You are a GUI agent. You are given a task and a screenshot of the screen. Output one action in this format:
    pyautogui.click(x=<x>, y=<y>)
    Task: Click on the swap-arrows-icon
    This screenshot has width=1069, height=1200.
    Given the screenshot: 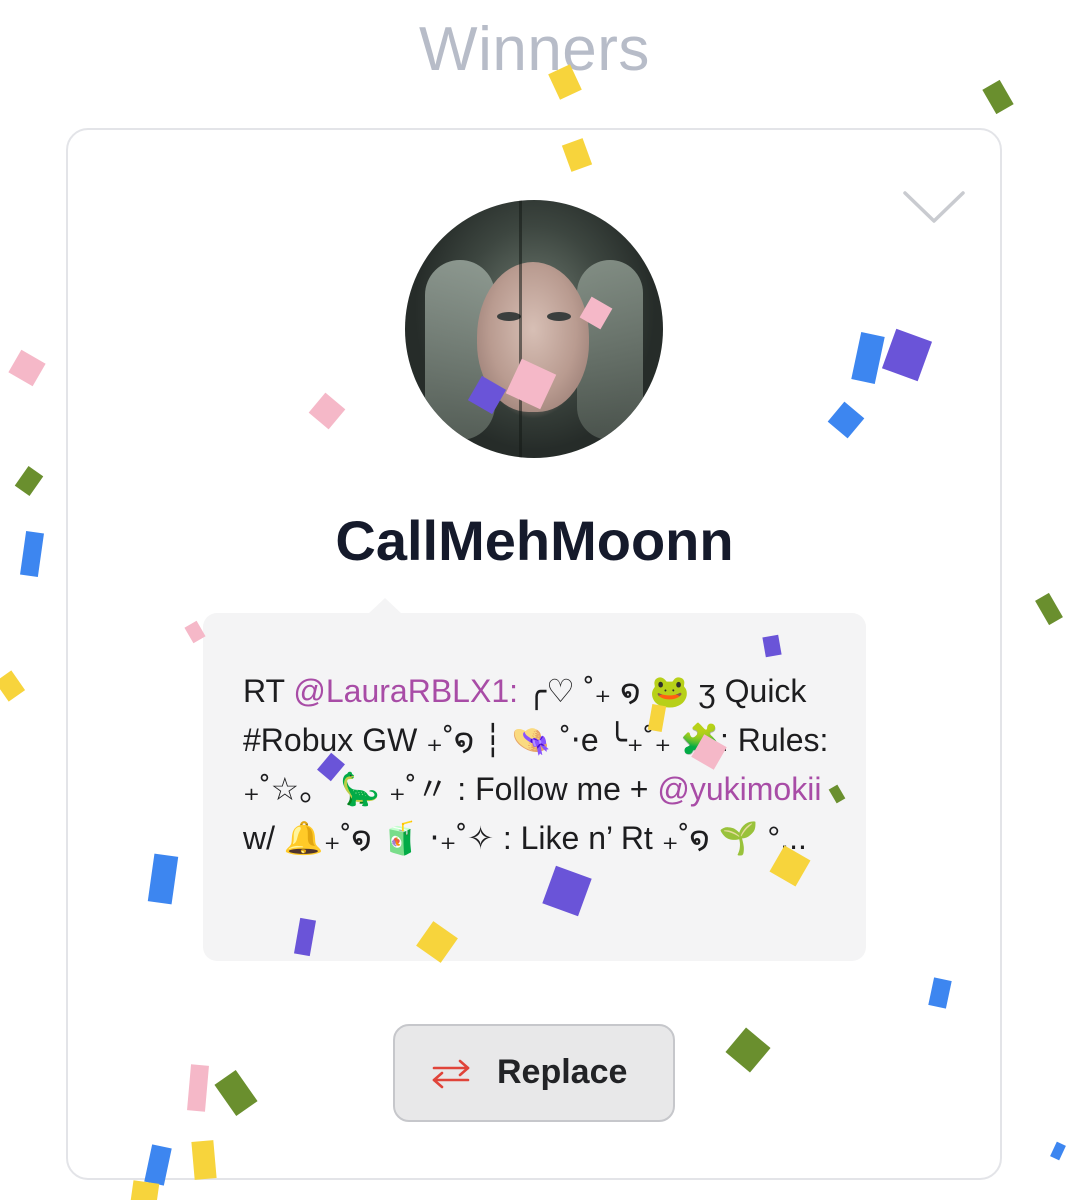 What is the action you would take?
    pyautogui.click(x=451, y=1074)
    